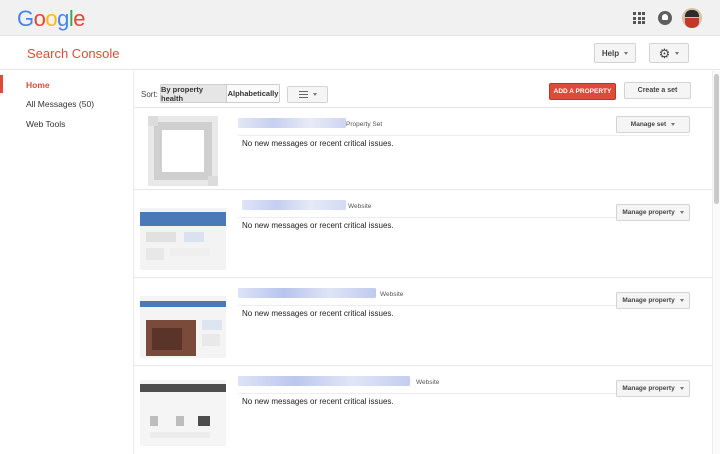 The height and width of the screenshot is (454, 720). Describe the element at coordinates (364, 124) in the screenshot. I see `property-type: Property Set` at that location.